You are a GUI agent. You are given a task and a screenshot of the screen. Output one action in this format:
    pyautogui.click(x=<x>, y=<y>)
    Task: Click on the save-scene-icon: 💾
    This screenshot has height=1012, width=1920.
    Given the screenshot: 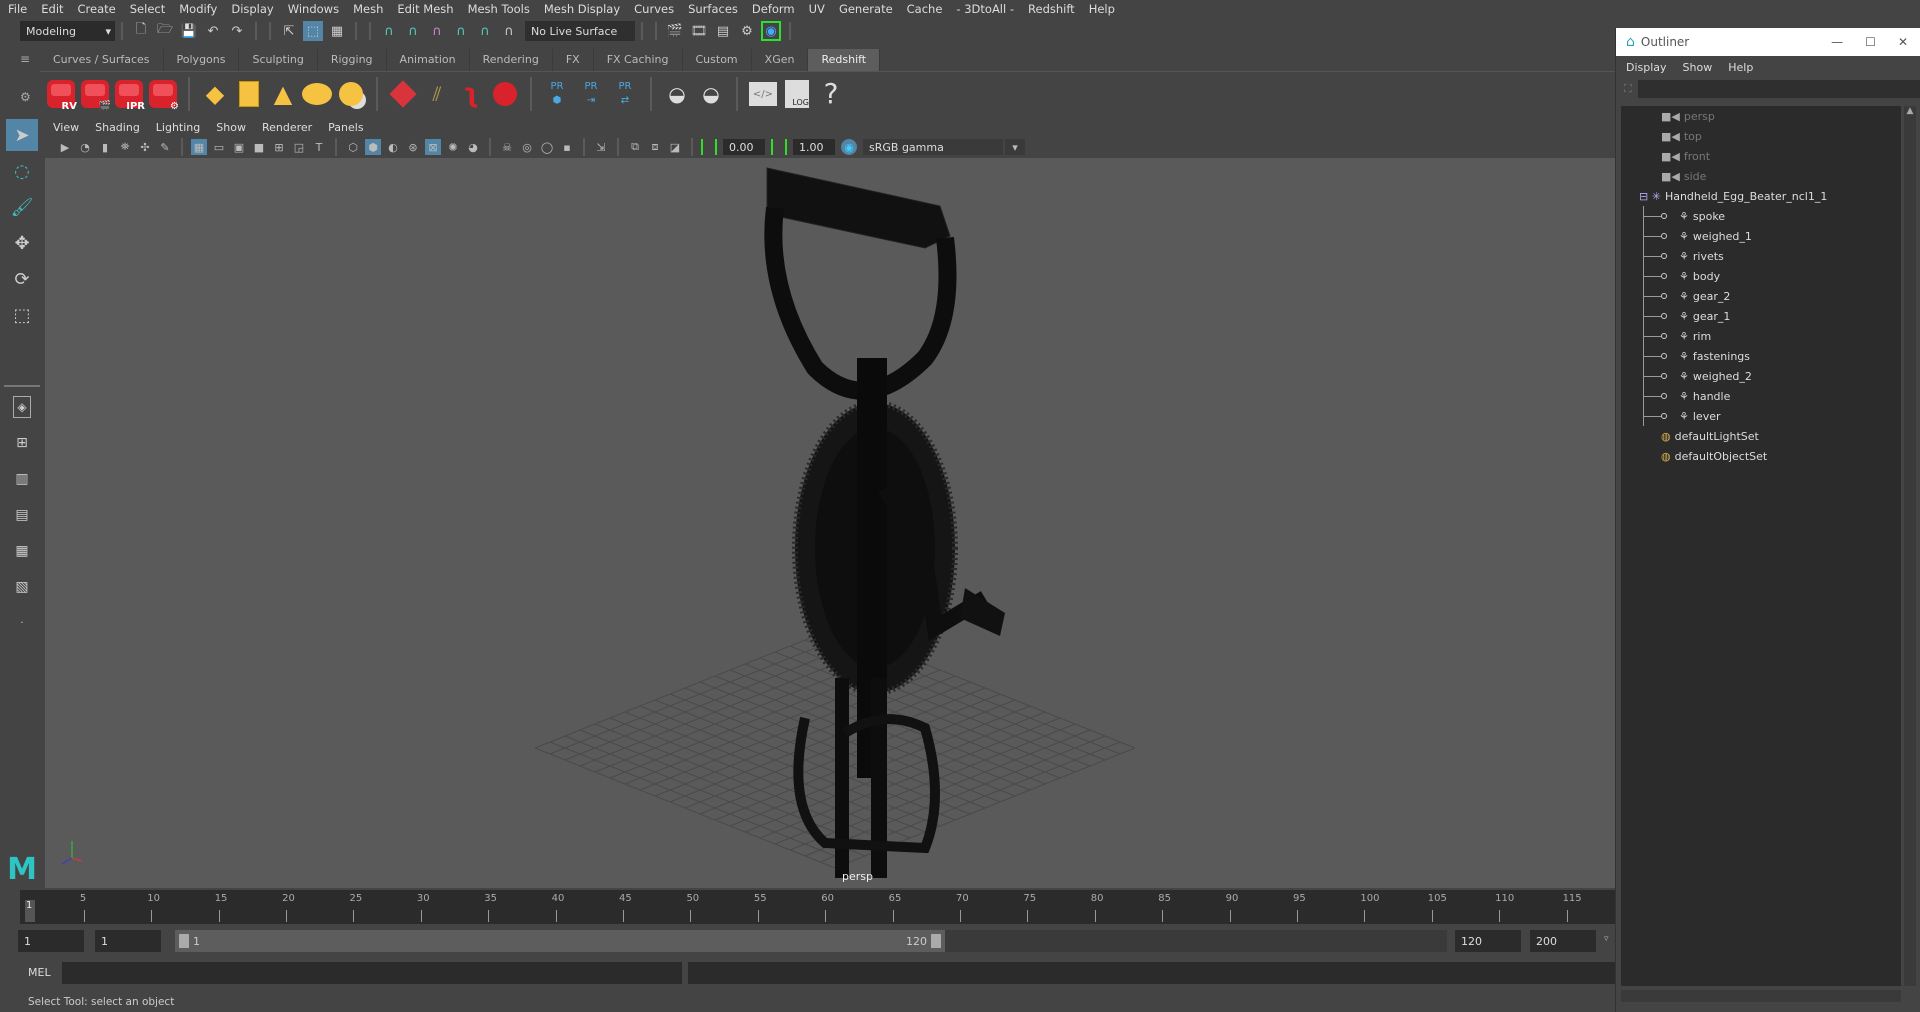 What is the action you would take?
    pyautogui.click(x=189, y=31)
    